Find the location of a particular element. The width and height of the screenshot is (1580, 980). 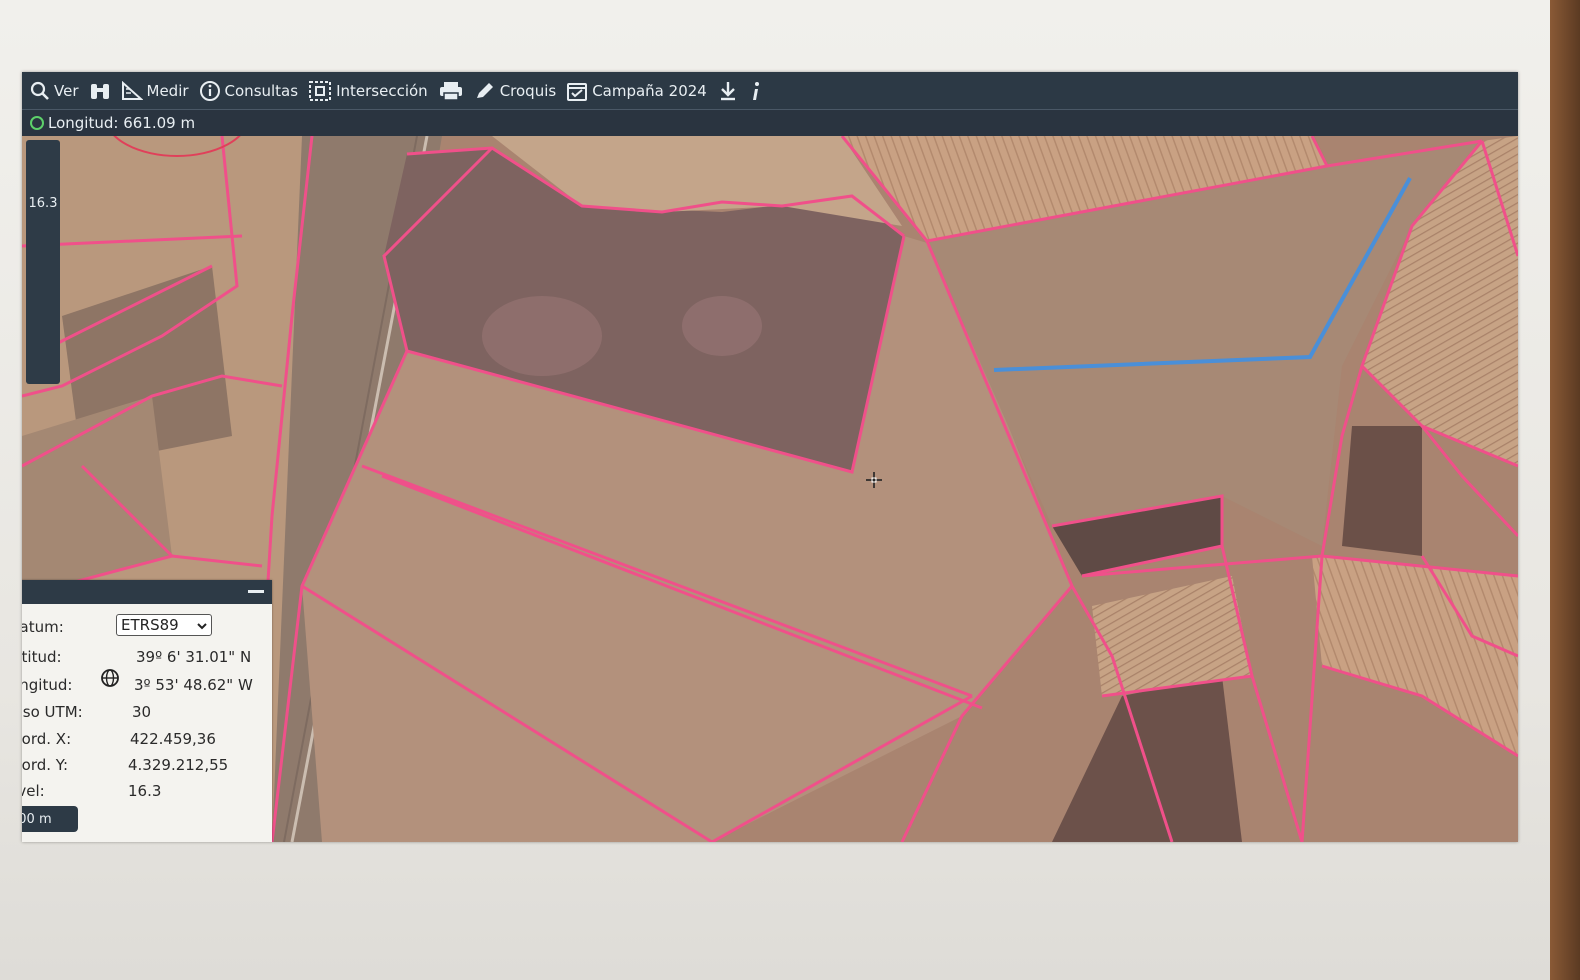

printer-icon is located at coordinates (451, 91).